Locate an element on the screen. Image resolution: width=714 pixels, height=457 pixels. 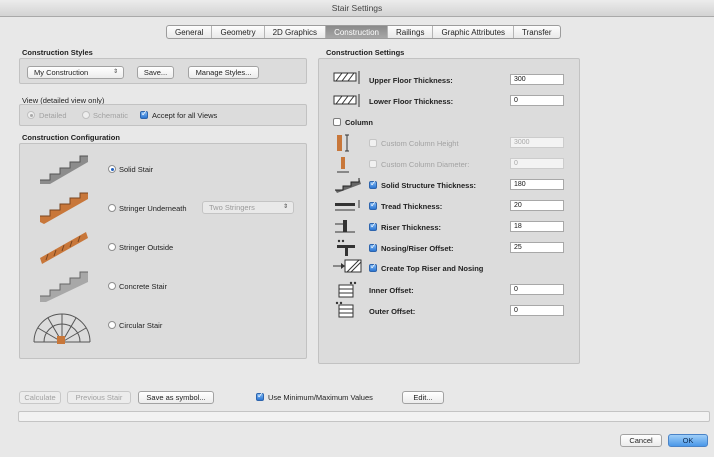
tab-graphic-attributes: Graphic Attributes is located at coordinates (474, 32).